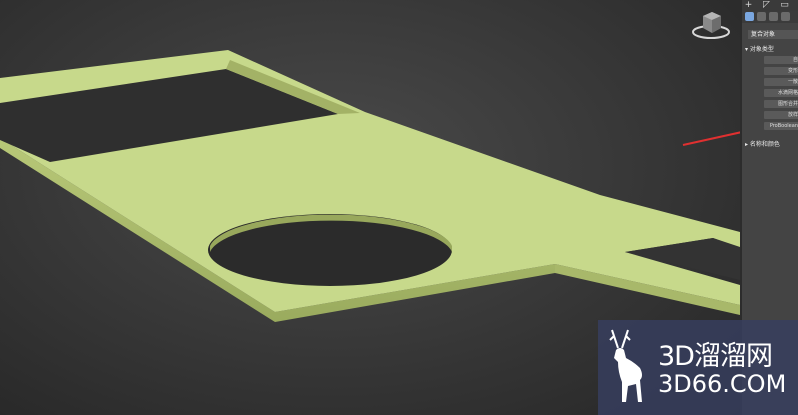  I want to click on cameras-icon, so click(785, 16).